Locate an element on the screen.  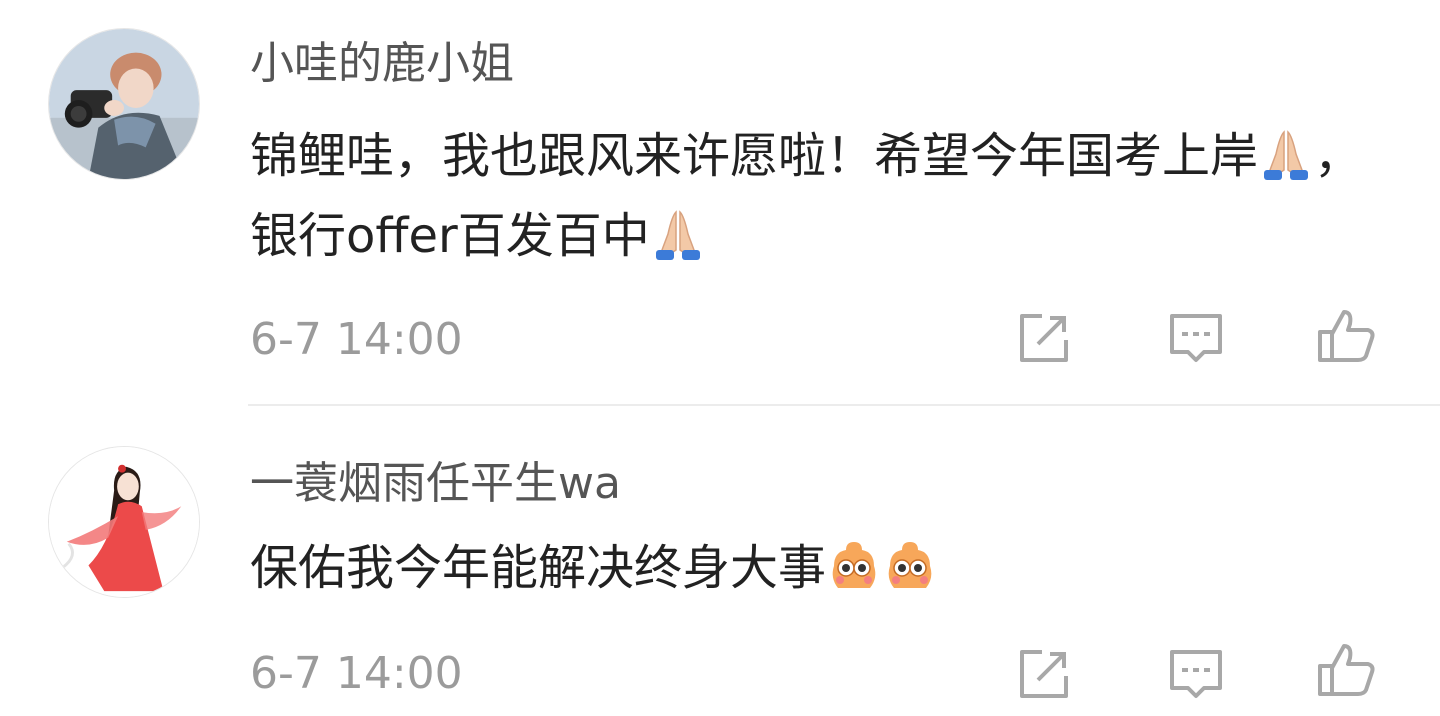
username: 小哇的鹿小姐 is located at coordinates (382, 64).